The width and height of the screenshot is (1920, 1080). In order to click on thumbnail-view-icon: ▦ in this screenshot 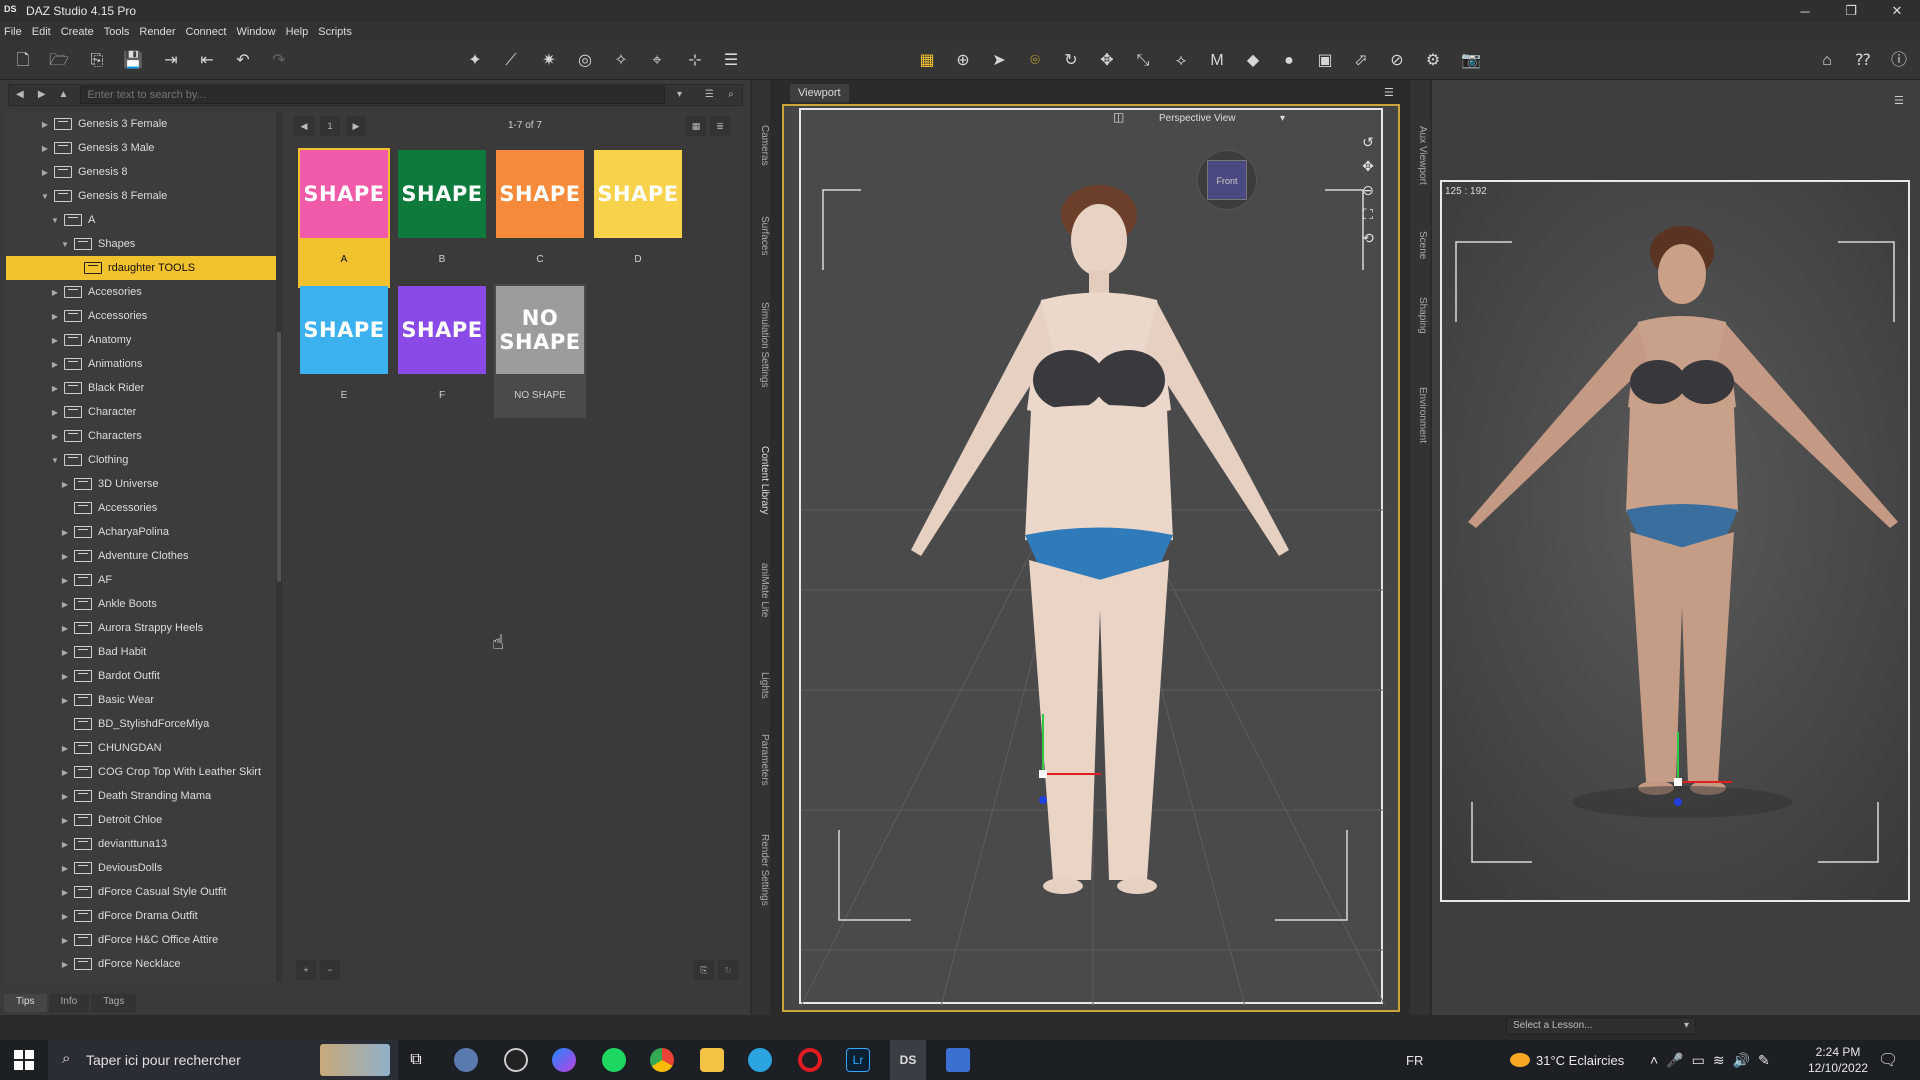, I will do `click(696, 126)`.